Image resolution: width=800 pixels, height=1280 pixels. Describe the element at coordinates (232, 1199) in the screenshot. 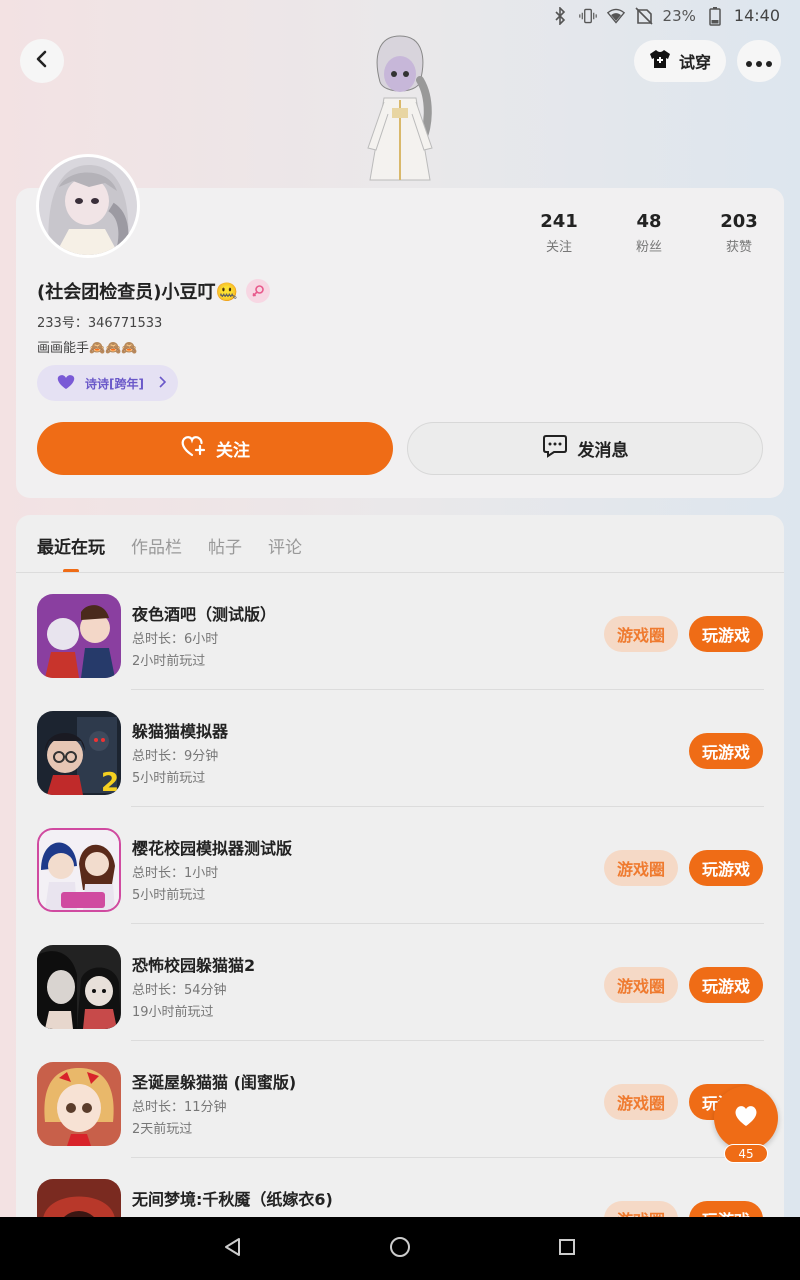

I see `game-name: 无间梦境:千秋魇（纸嫁衣6)` at that location.